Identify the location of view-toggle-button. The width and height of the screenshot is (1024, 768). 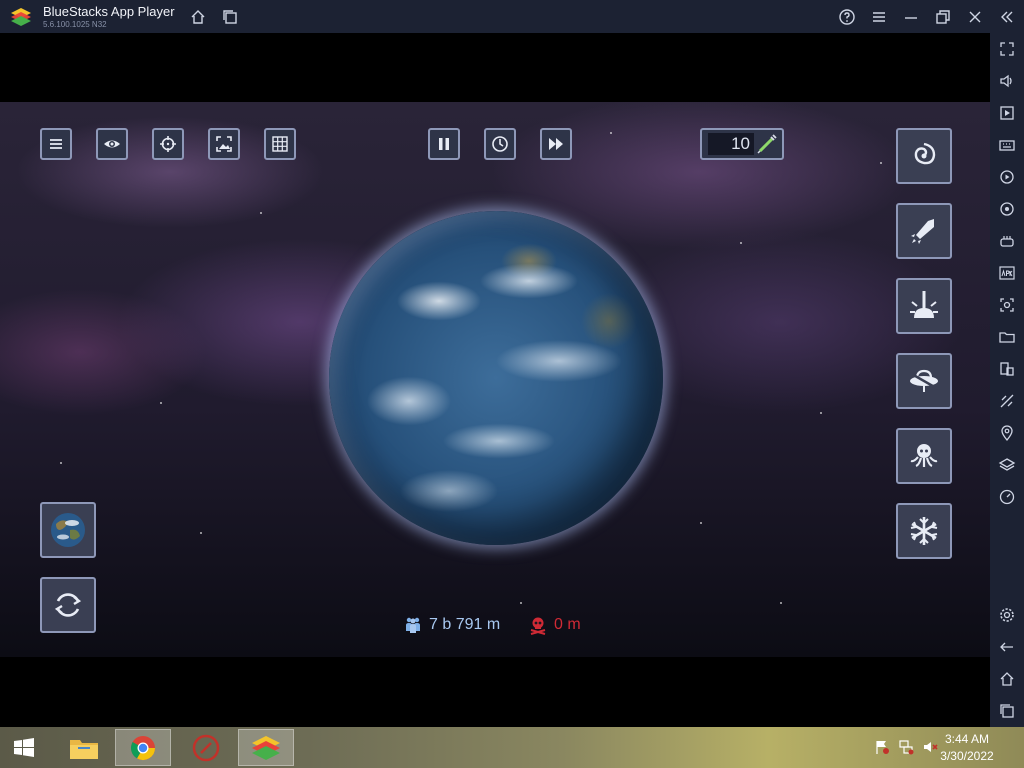
(112, 144).